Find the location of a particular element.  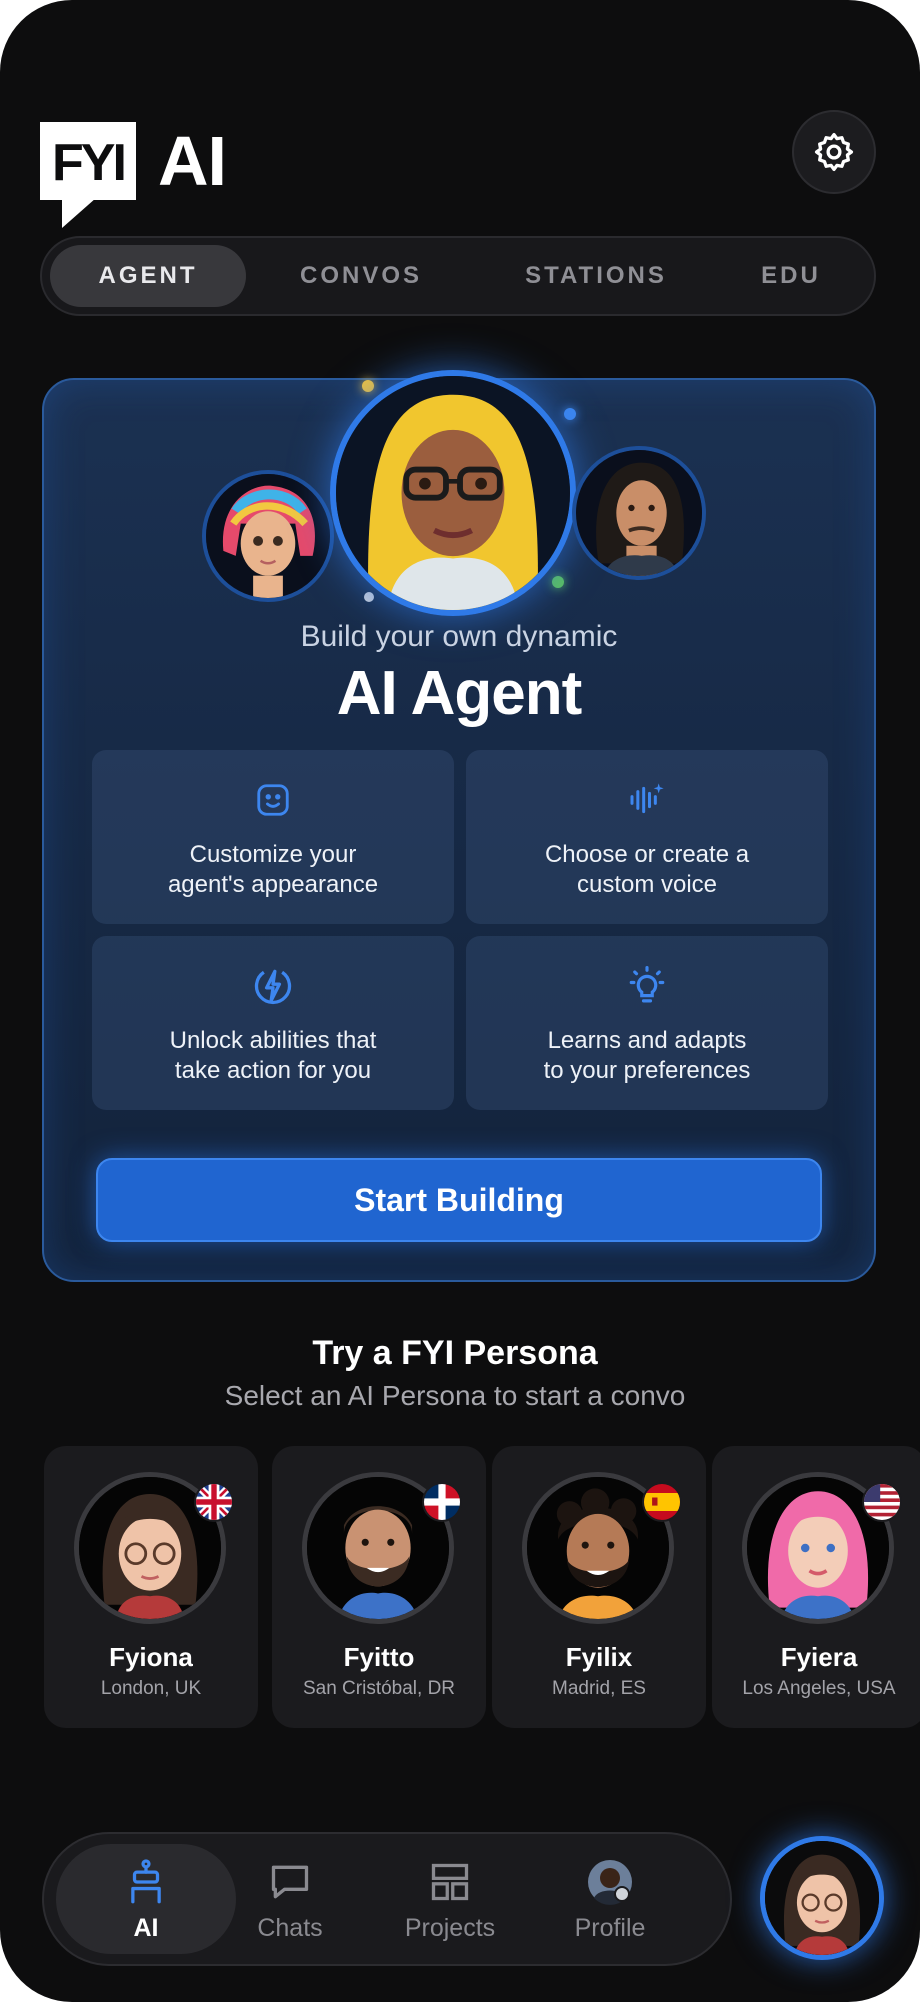

tab-agent: AGENT is located at coordinates (148, 276).